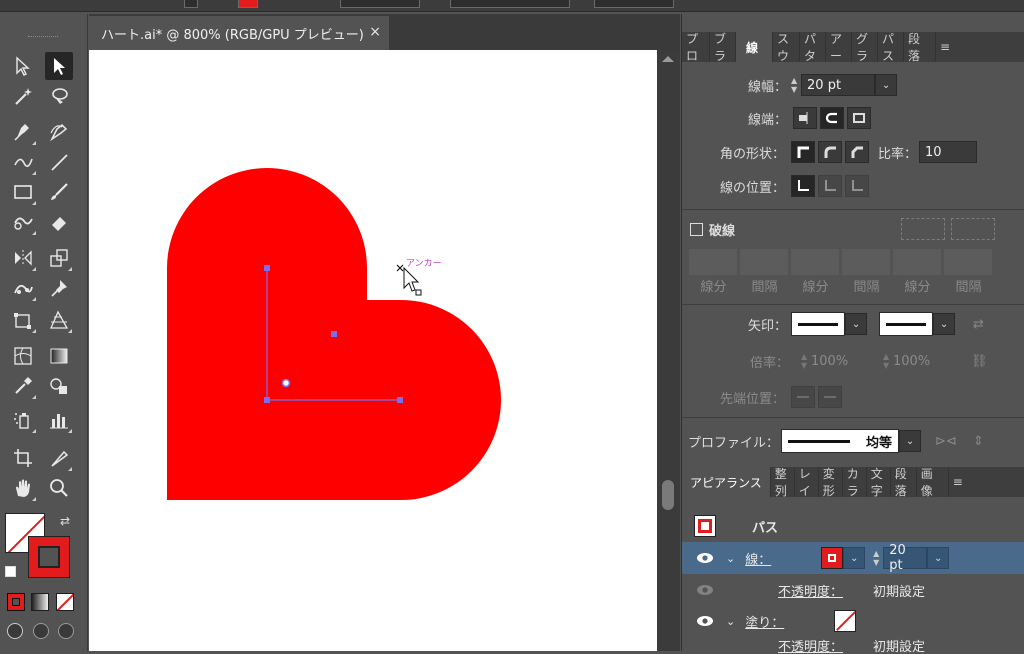 This screenshot has width=1024, height=654. Describe the element at coordinates (755, 47) in the screenshot. I see `tab-stroke: 線` at that location.